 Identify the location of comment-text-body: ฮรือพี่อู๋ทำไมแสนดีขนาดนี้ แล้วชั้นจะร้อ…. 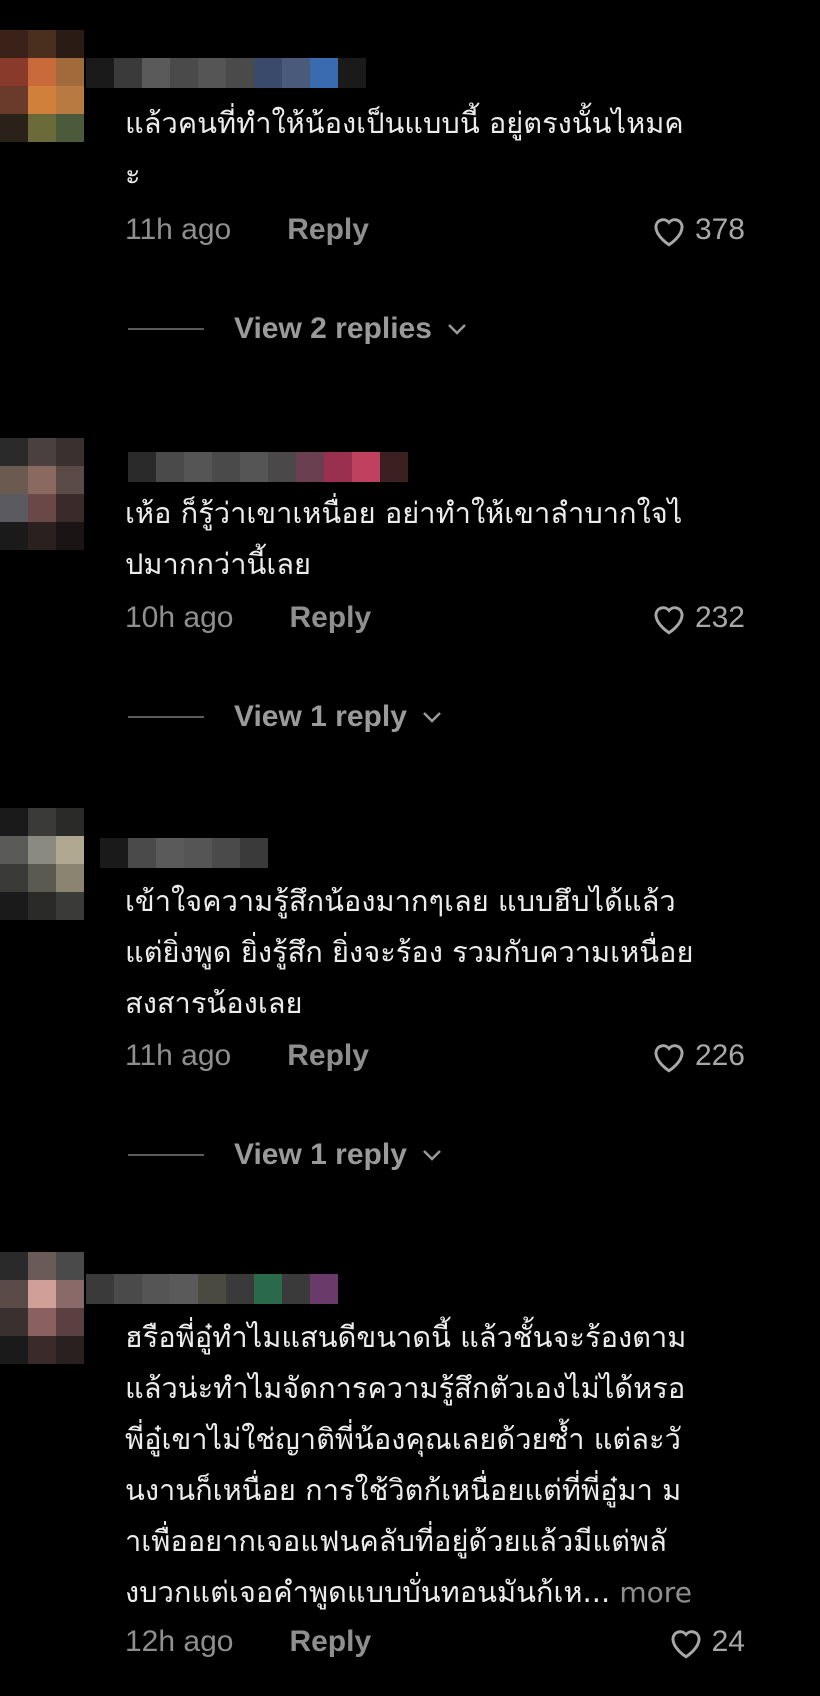
(406, 1464).